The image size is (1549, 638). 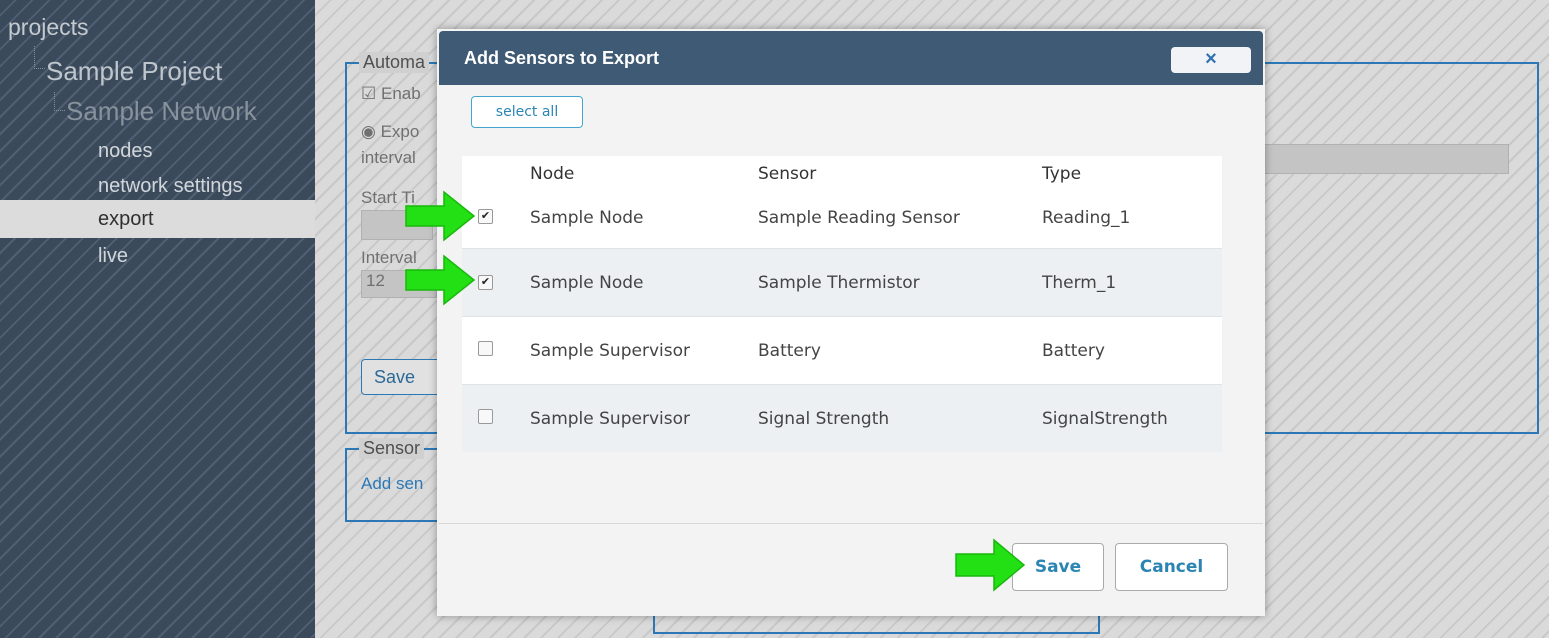 I want to click on modal-title: Add Sensors to Export, so click(x=562, y=58).